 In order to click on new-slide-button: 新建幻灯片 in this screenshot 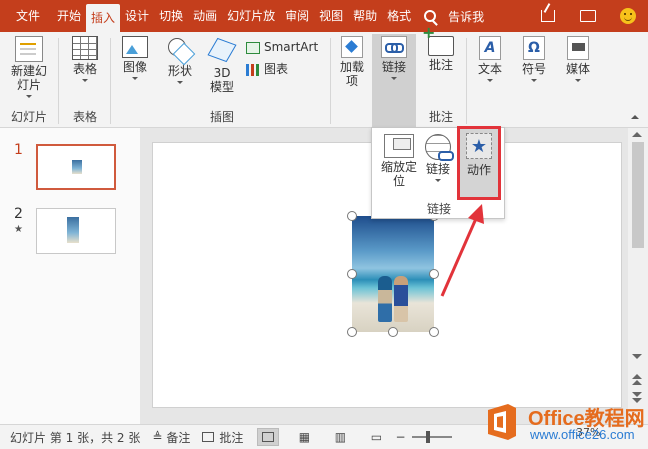, I will do `click(29, 67)`.